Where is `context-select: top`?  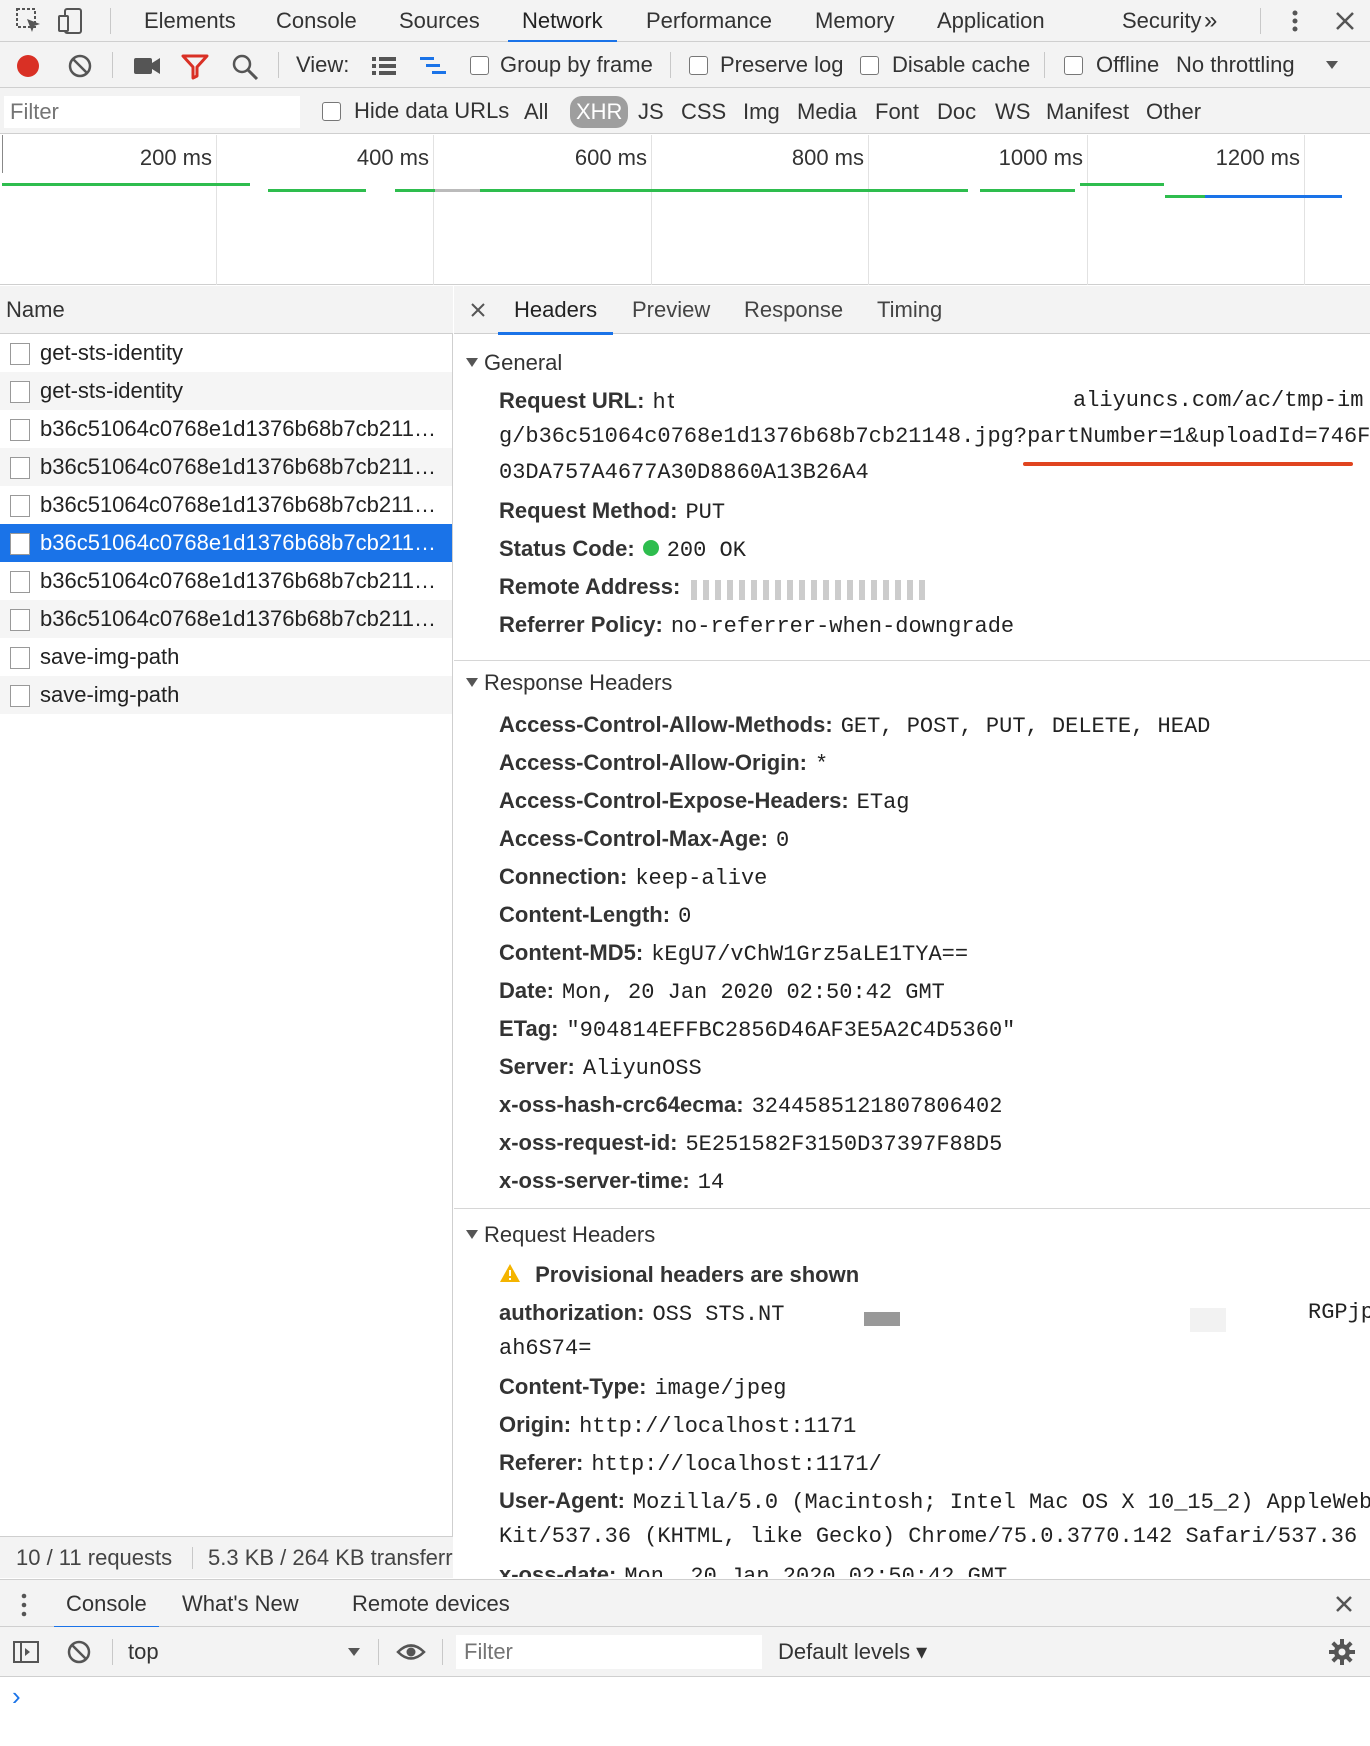
context-select: top is located at coordinates (143, 1652).